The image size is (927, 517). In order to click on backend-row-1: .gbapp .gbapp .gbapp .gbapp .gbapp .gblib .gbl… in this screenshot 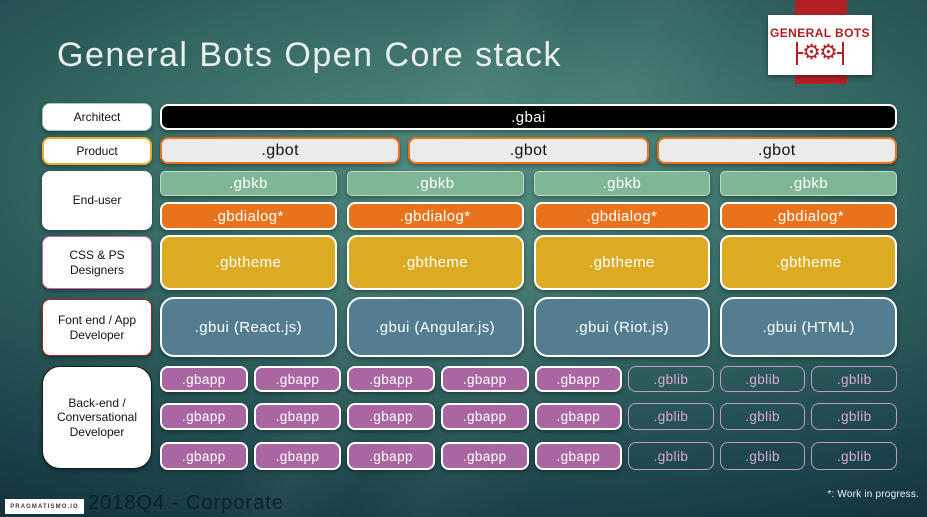, I will do `click(528, 379)`.